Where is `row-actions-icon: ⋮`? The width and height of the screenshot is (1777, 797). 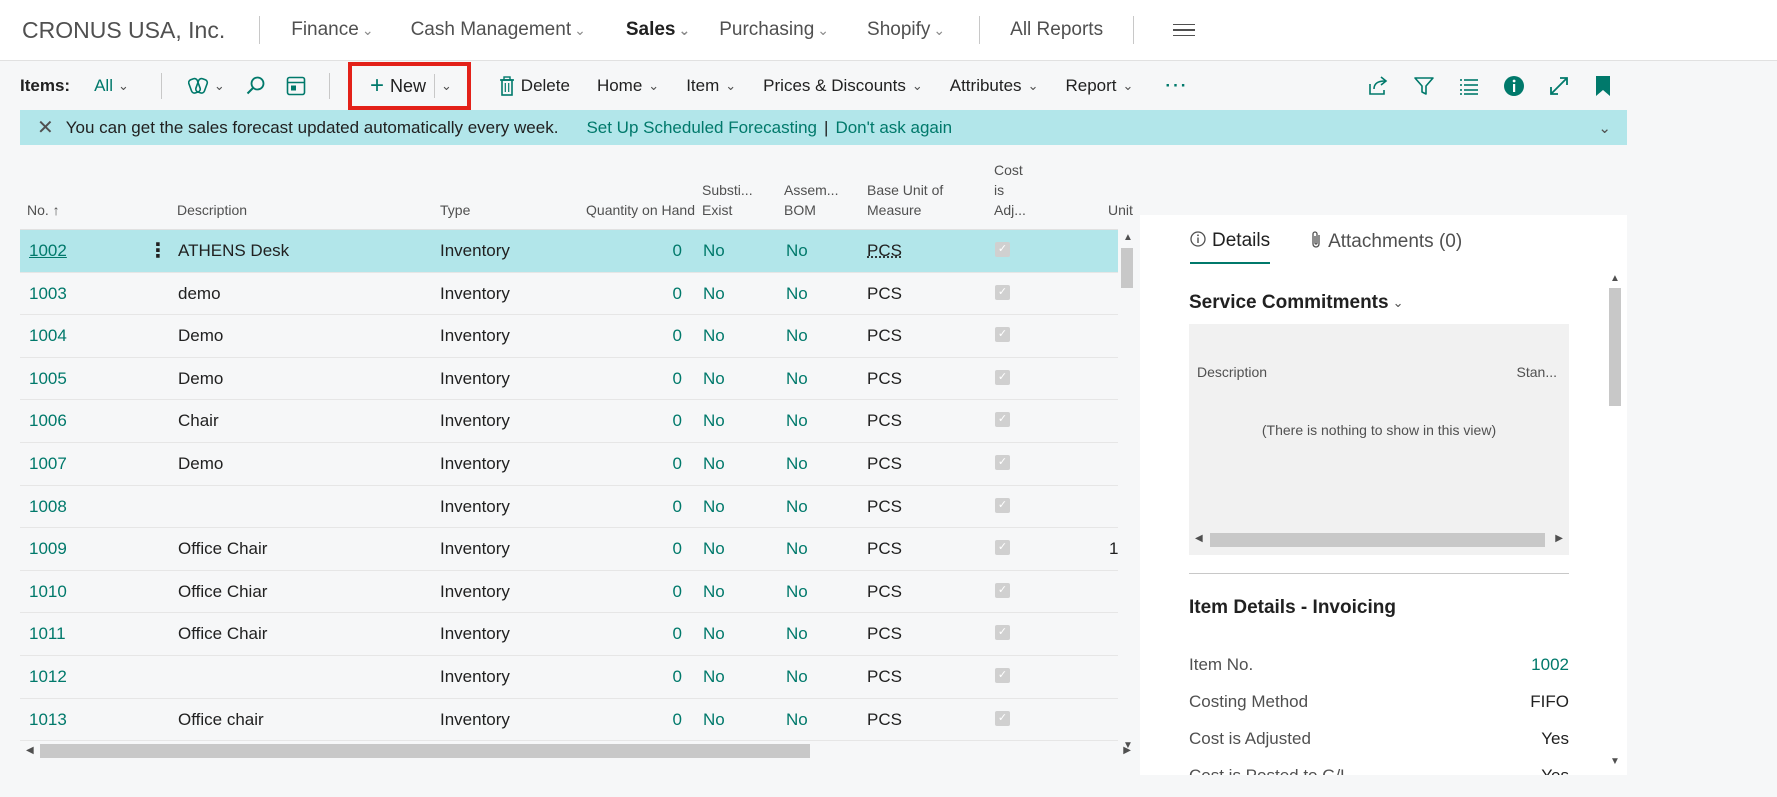 row-actions-icon: ⋮ is located at coordinates (158, 250).